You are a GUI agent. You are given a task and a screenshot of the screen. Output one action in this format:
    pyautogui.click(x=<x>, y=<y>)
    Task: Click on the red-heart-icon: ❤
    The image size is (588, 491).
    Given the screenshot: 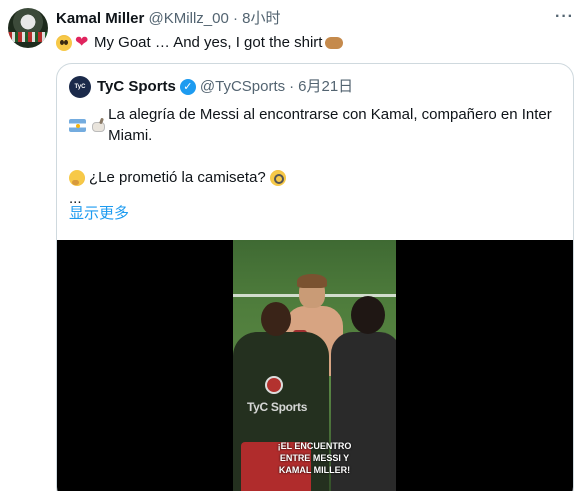 What is the action you would take?
    pyautogui.click(x=82, y=42)
    